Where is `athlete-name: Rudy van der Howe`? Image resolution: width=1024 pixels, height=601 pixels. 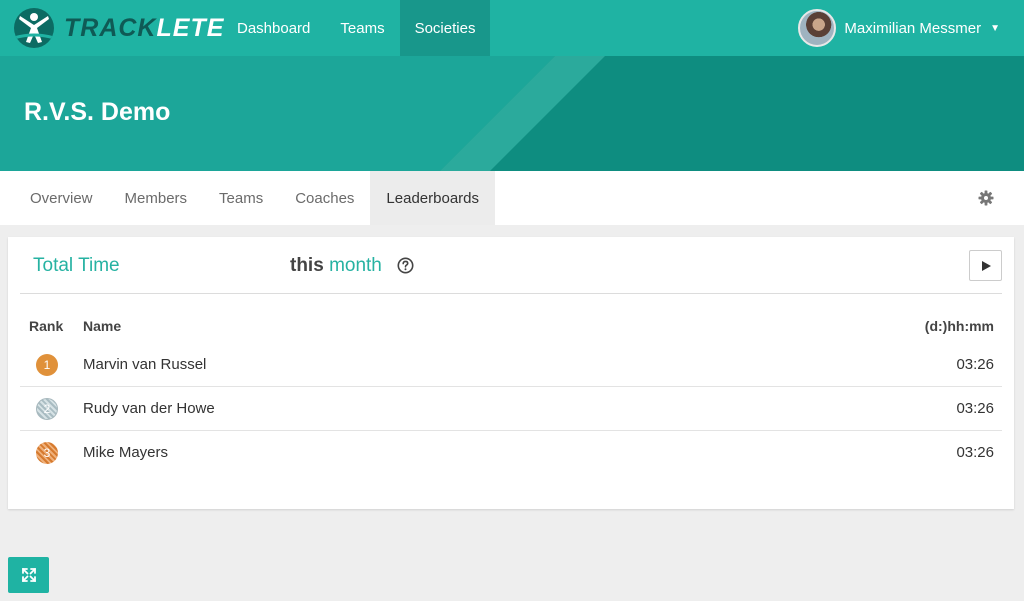 athlete-name: Rudy van der Howe is located at coordinates (149, 408).